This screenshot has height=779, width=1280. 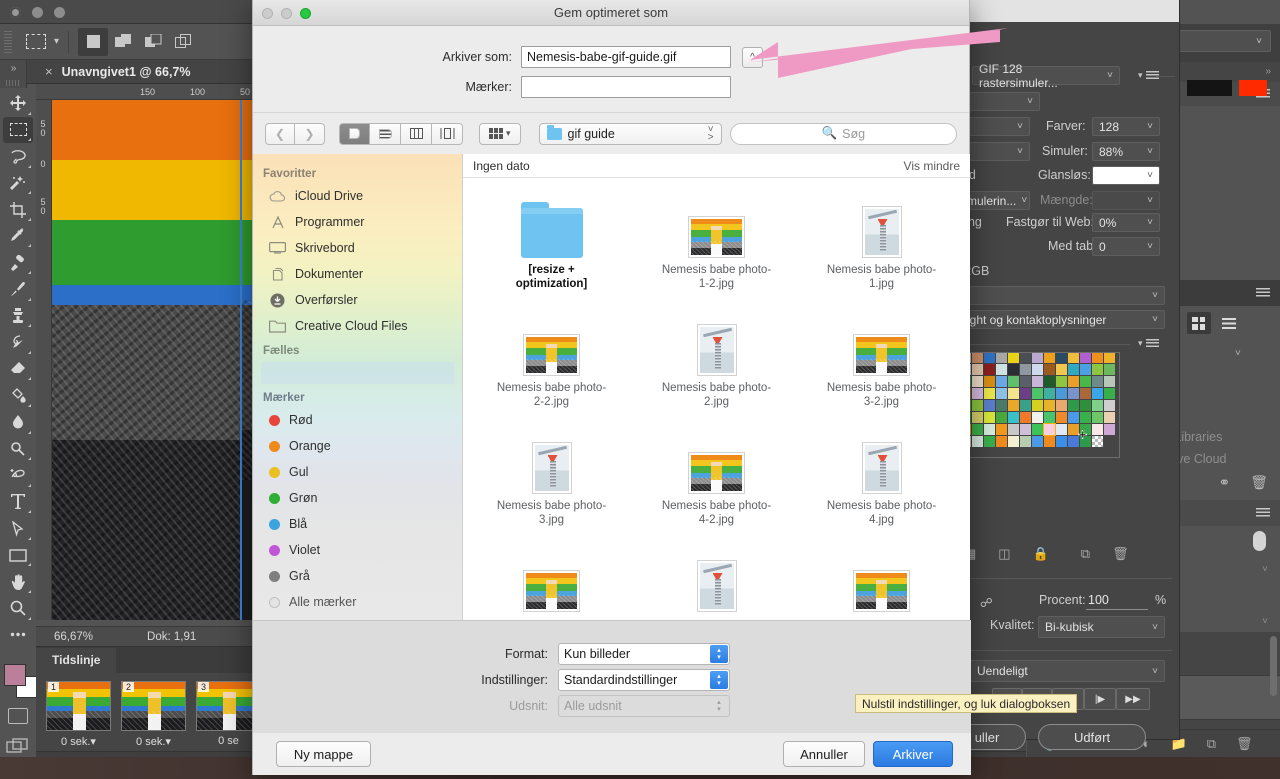 What do you see at coordinates (1100, 699) in the screenshot?
I see `next-frame-button: |▶` at bounding box center [1100, 699].